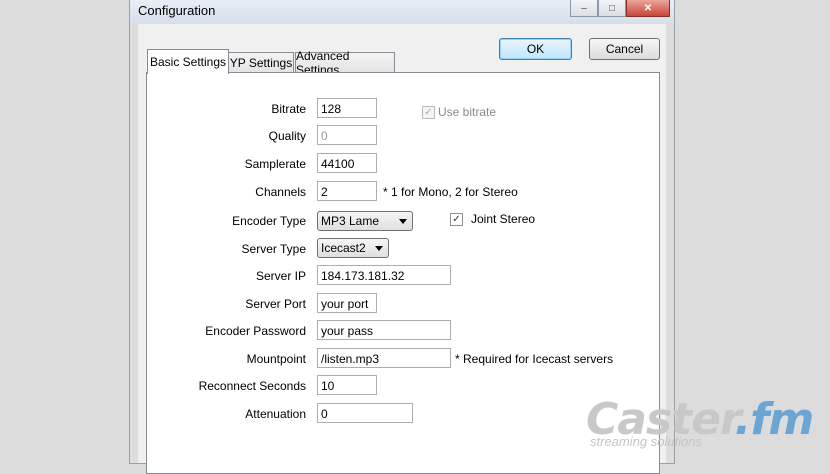  I want to click on server-port-label: Server Port, so click(275, 304).